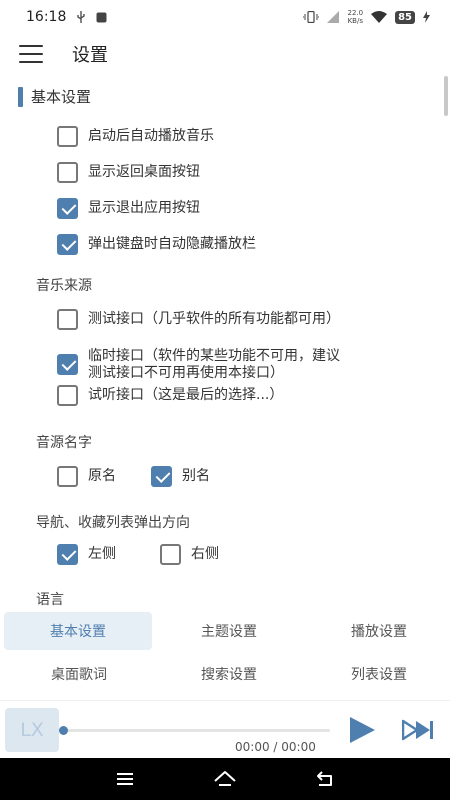  I want to click on tab-basic-settings: 基本设置, so click(78, 631).